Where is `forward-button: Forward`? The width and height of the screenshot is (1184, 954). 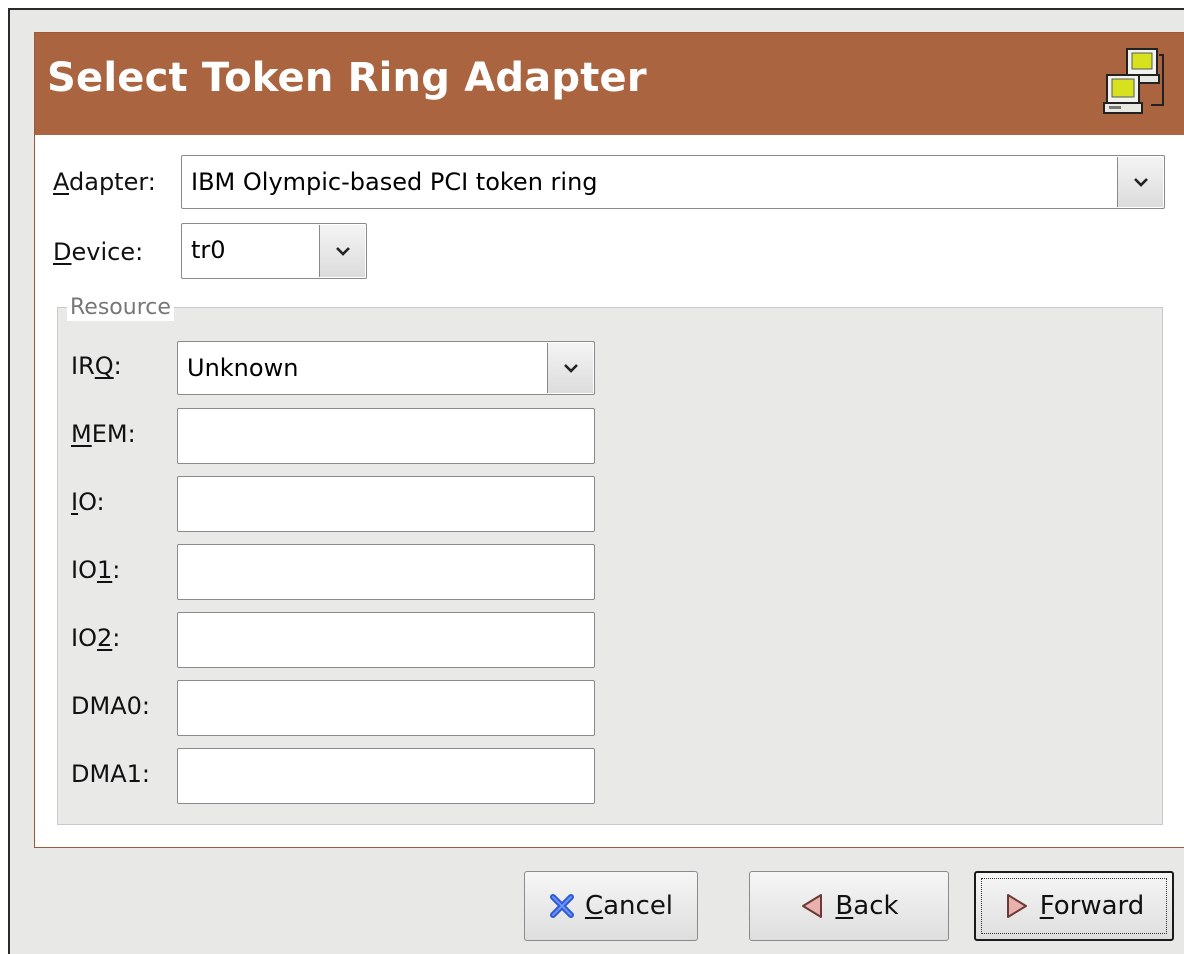 forward-button: Forward is located at coordinates (1074, 906).